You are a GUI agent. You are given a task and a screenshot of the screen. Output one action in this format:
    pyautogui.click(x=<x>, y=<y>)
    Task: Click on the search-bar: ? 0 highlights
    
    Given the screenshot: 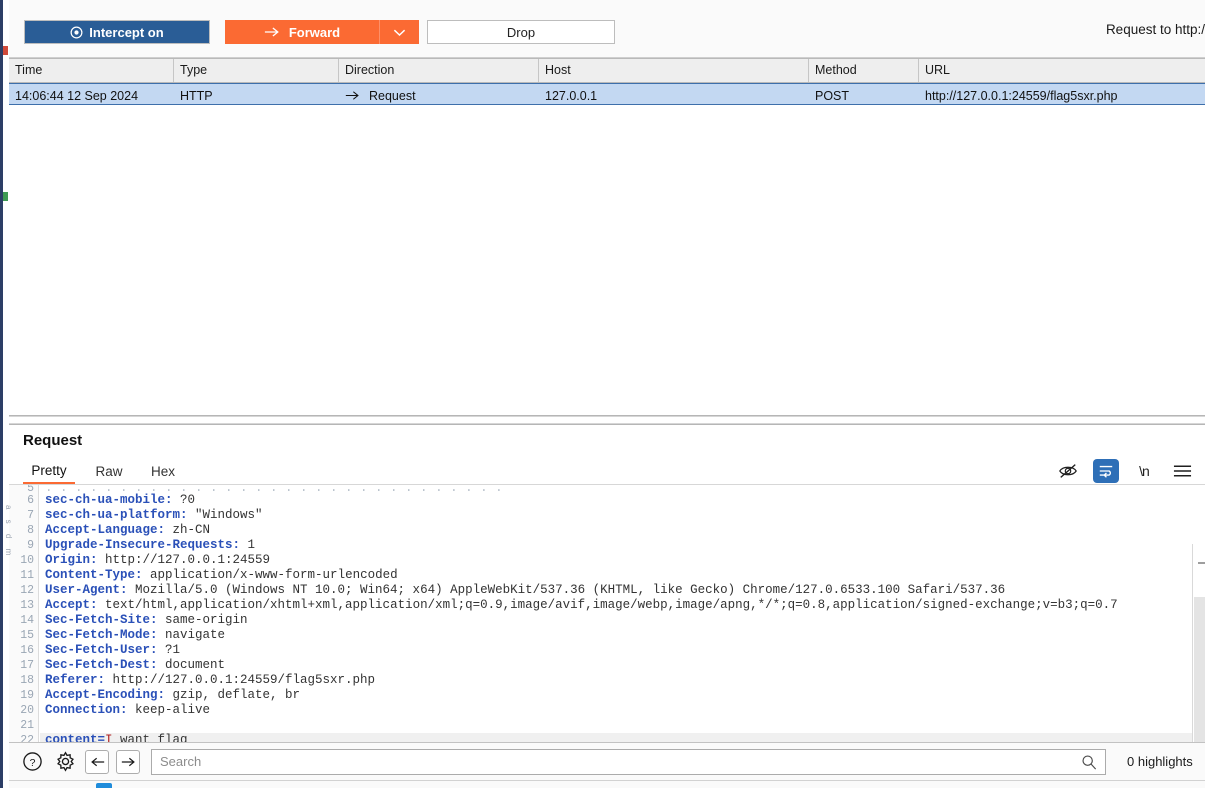 What is the action you would take?
    pyautogui.click(x=607, y=761)
    